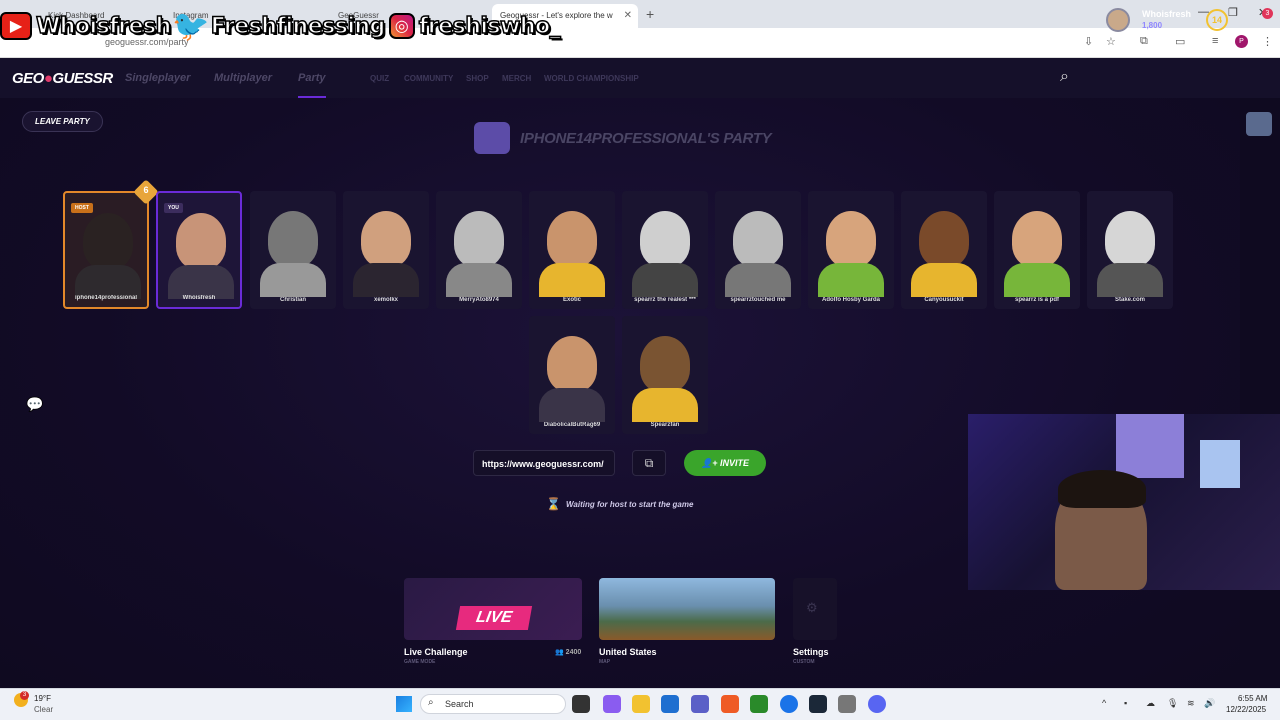  I want to click on media-icon: ≡, so click(1215, 41).